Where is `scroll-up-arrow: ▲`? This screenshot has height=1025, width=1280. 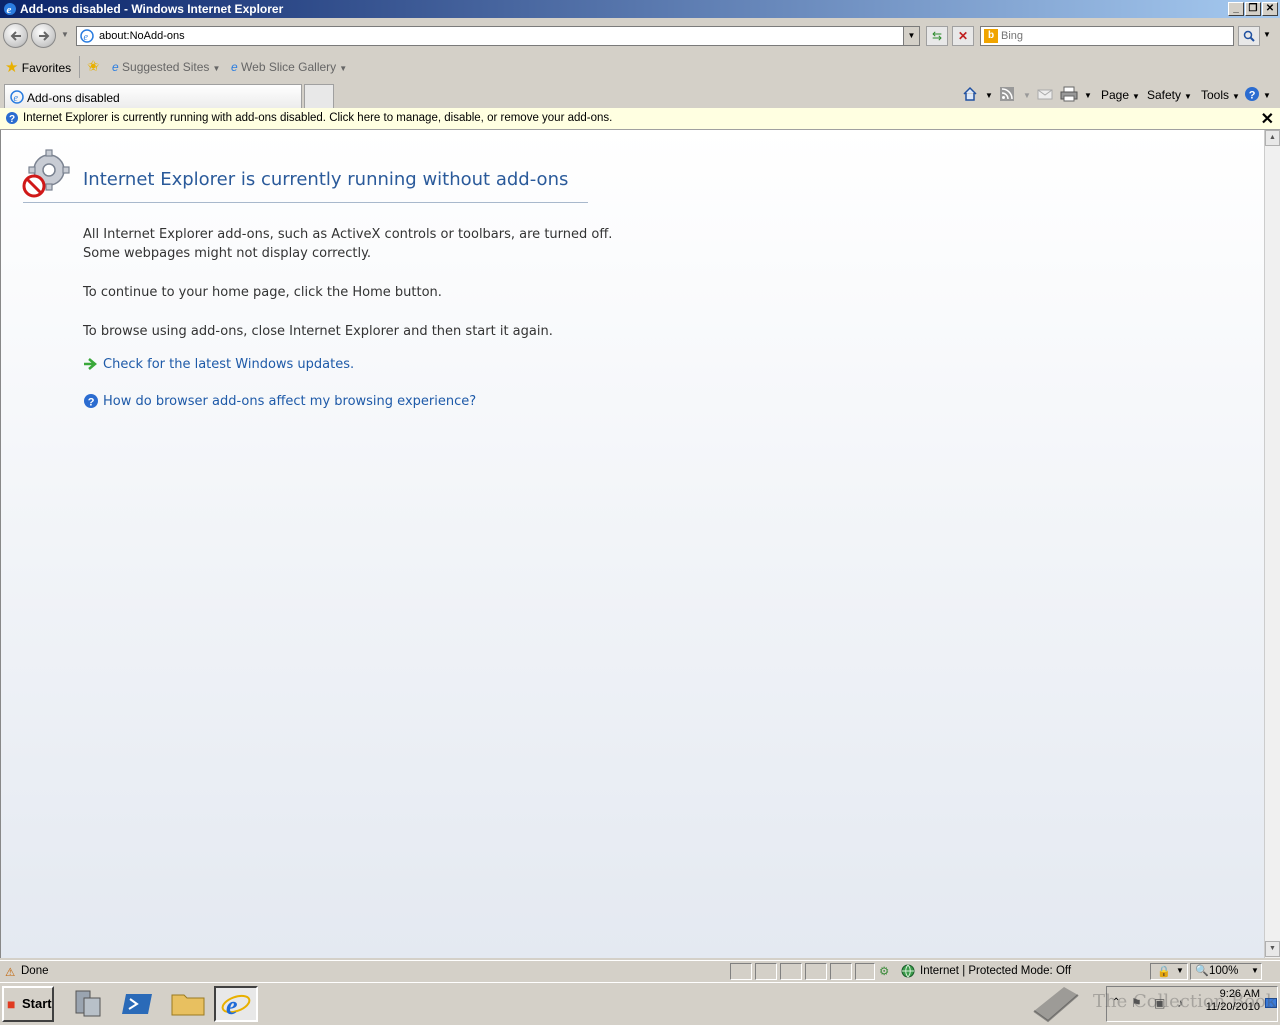
scroll-up-arrow: ▲ is located at coordinates (1272, 138).